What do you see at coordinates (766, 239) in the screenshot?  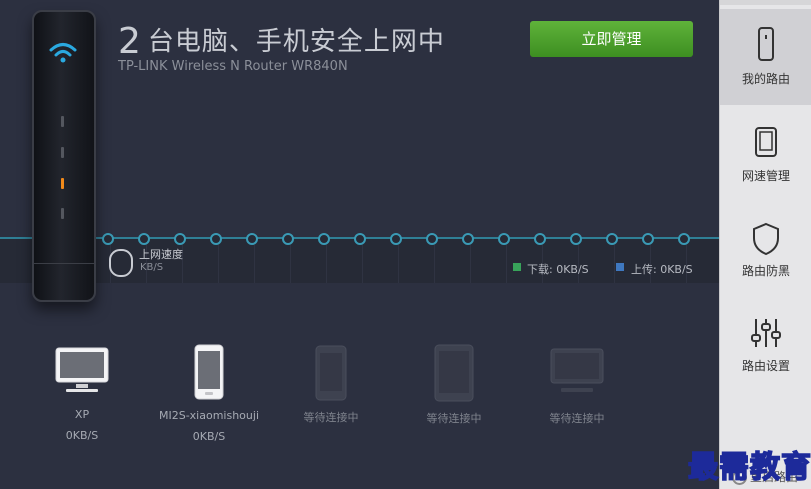 I see `shield-icon` at bounding box center [766, 239].